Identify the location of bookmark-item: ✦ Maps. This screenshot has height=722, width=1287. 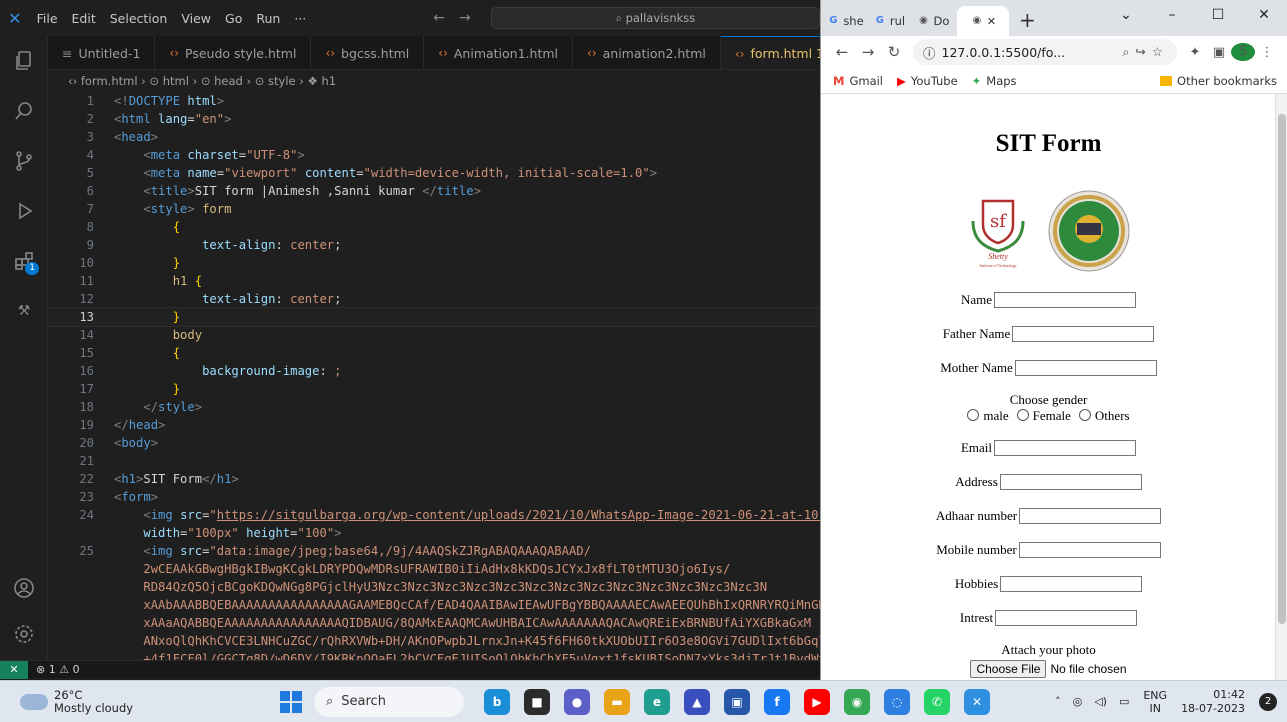
(994, 81).